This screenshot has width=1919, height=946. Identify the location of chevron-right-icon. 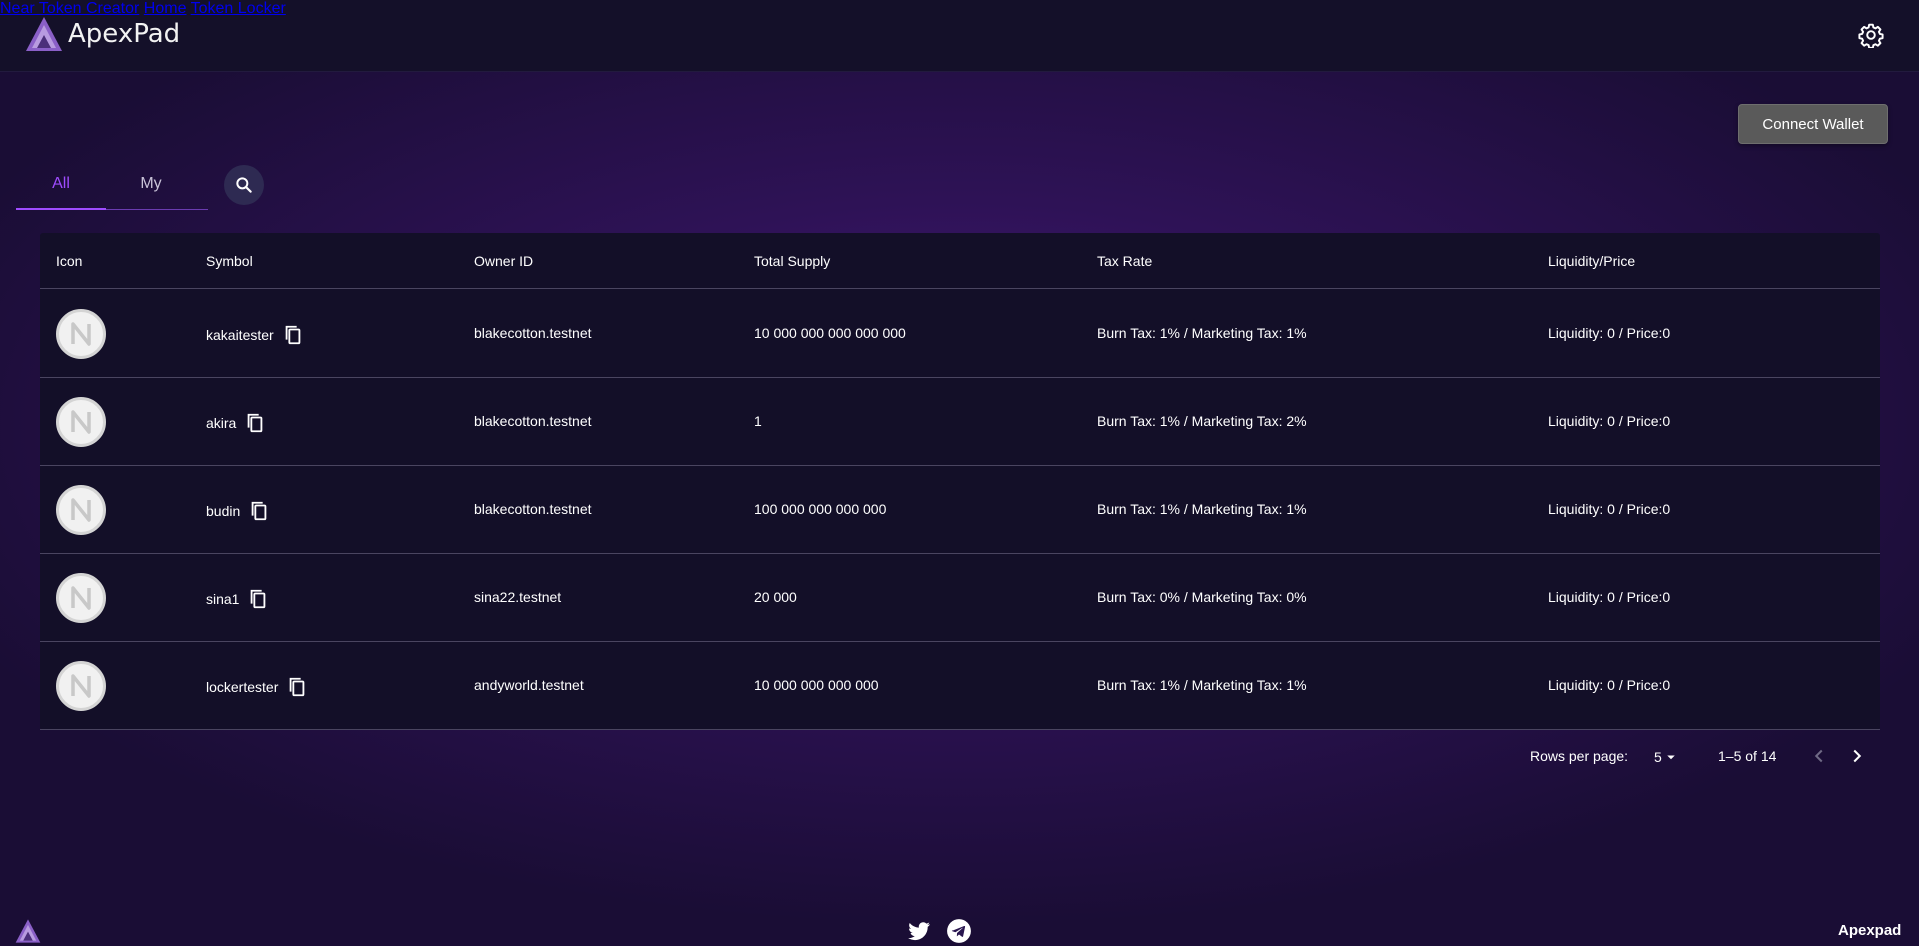
(1857, 756).